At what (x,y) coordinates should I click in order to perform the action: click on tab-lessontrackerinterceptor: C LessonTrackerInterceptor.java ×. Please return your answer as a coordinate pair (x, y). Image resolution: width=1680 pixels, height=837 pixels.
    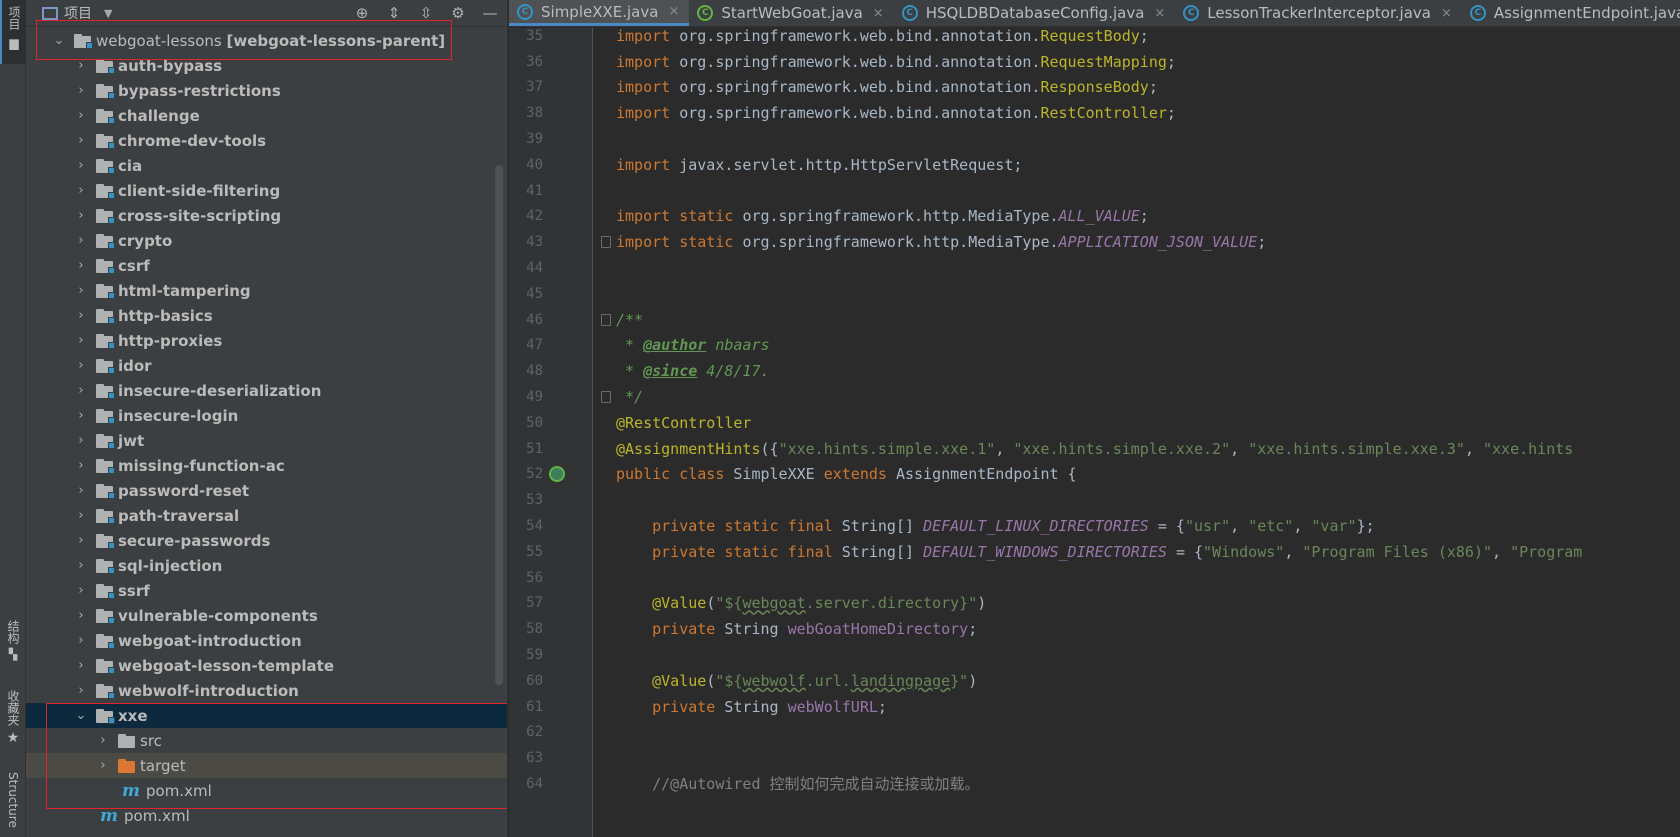
    Looking at the image, I should click on (1318, 13).